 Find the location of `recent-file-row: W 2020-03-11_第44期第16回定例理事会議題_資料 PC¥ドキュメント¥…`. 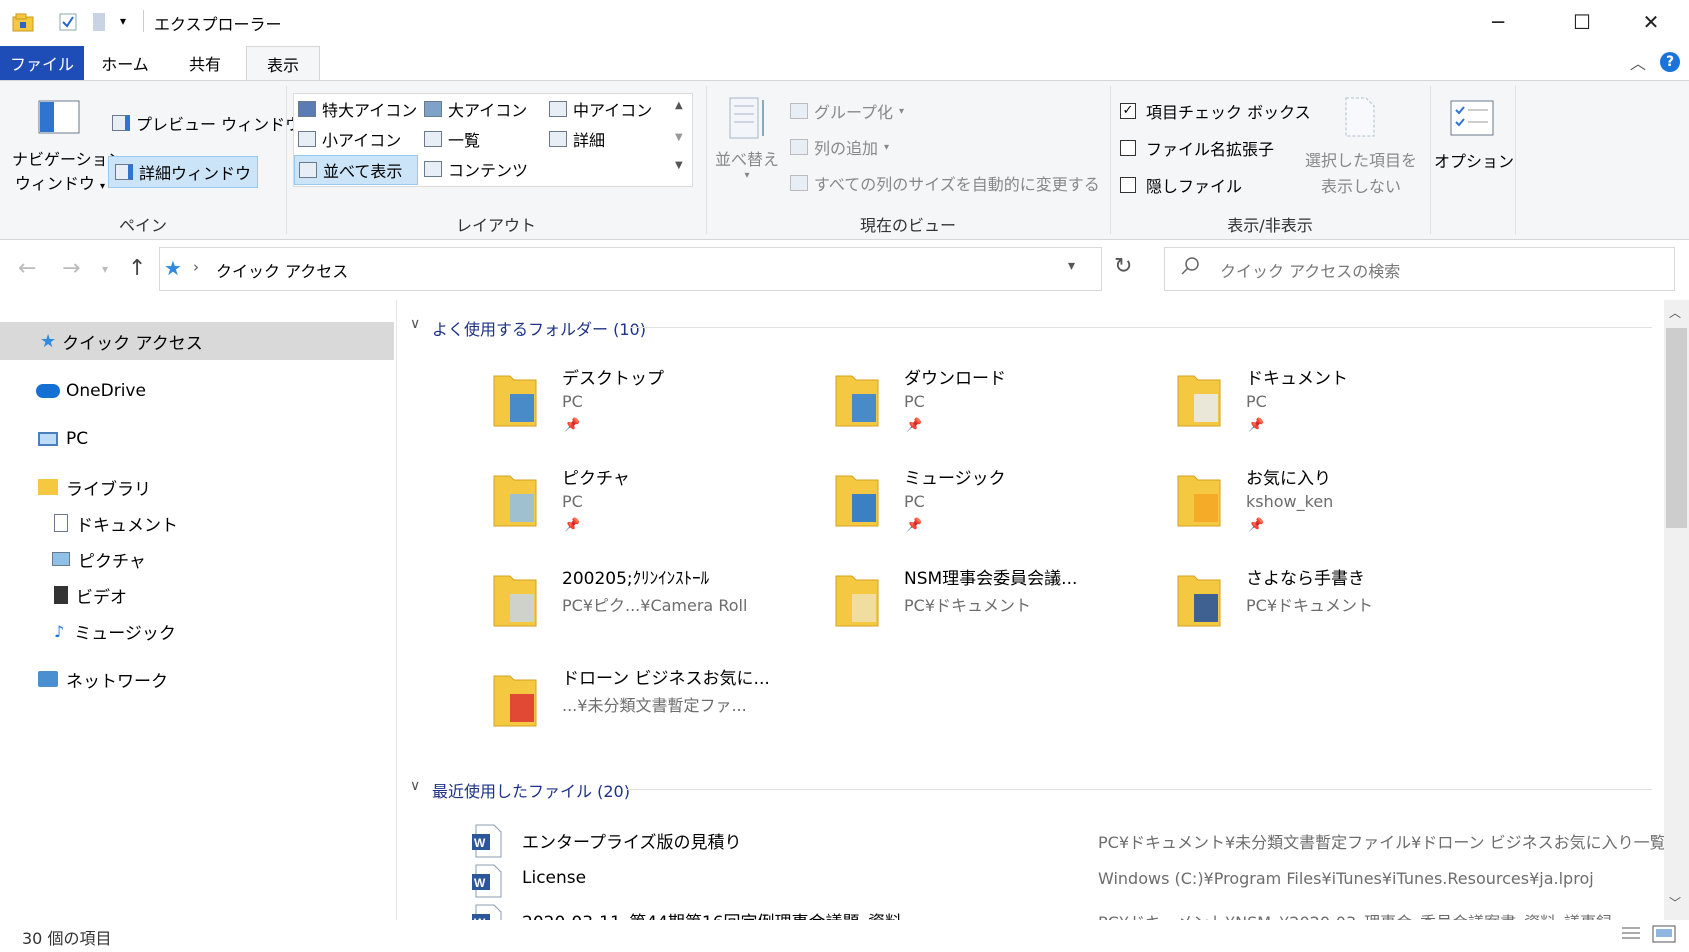

recent-file-row: W 2020-03-11_第44期第16回定例理事会議題_資料 PC¥ドキュメント¥… is located at coordinates (1060, 911).